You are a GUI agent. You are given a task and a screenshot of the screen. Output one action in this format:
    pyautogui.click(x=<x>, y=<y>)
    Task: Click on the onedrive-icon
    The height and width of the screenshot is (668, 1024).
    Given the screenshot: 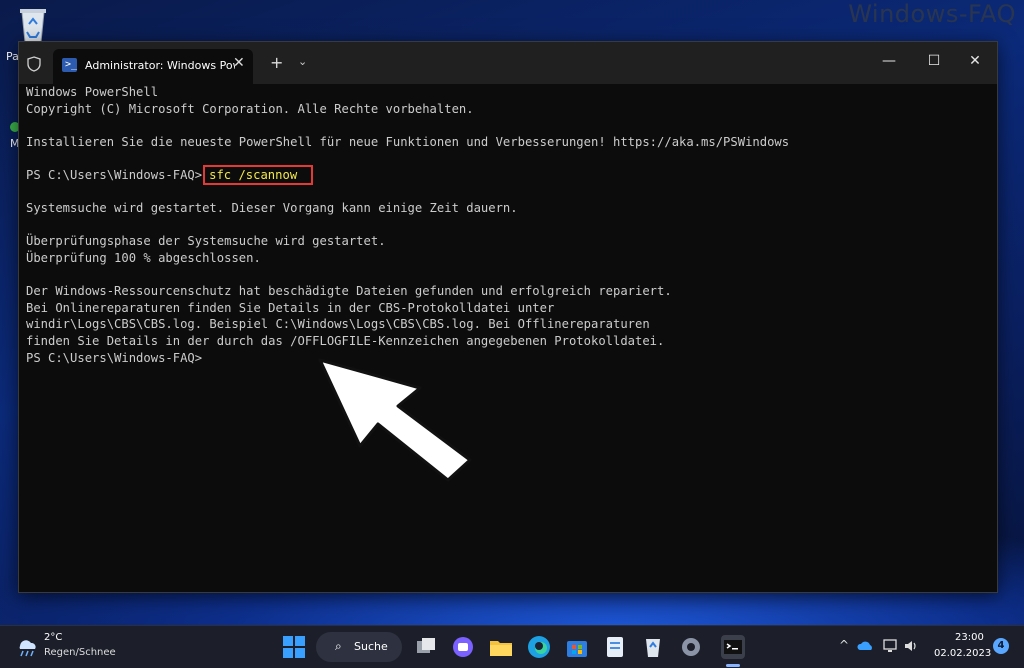 What is the action you would take?
    pyautogui.click(x=866, y=646)
    